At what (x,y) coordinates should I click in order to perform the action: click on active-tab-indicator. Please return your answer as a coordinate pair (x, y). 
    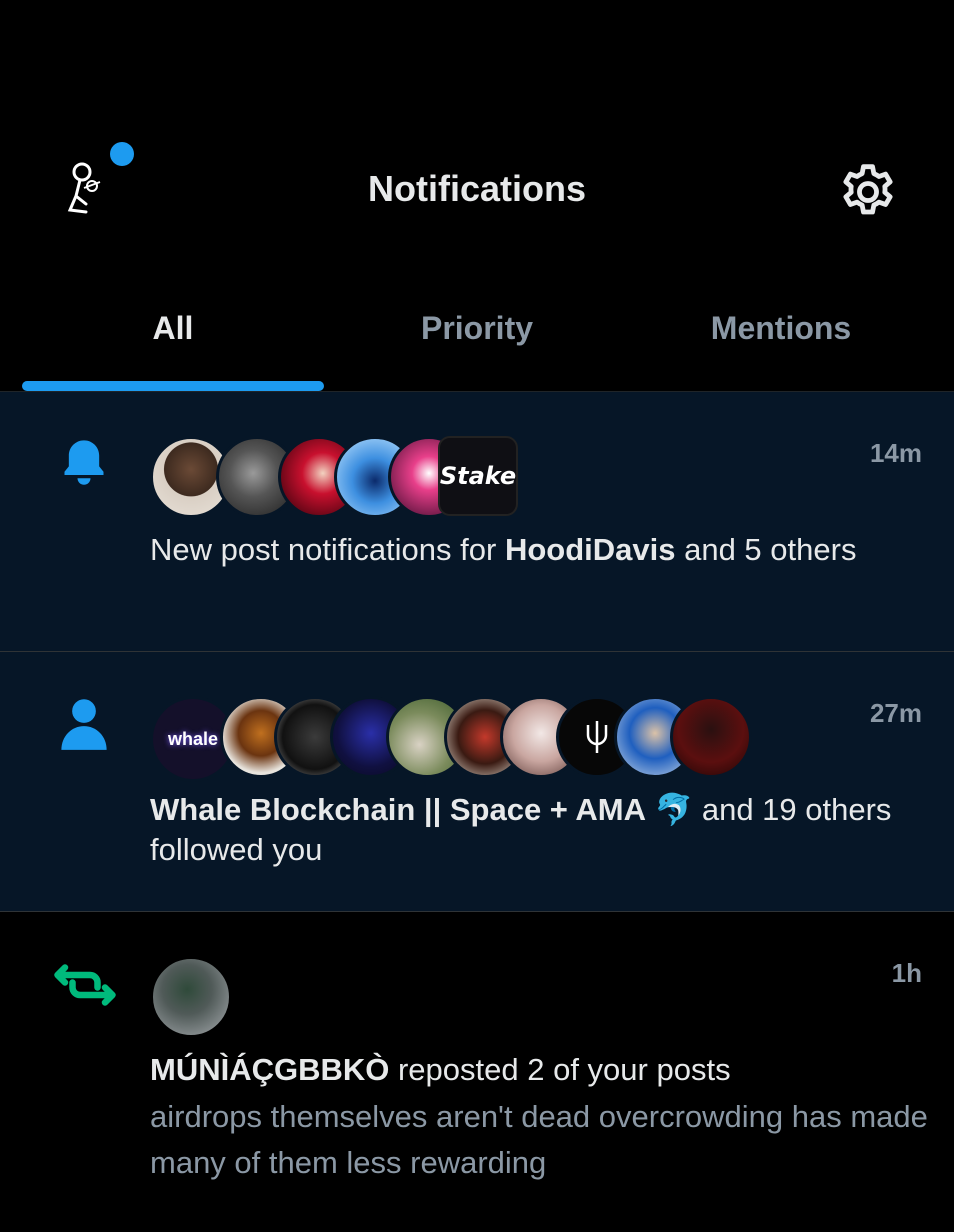
    Looking at the image, I should click on (173, 386).